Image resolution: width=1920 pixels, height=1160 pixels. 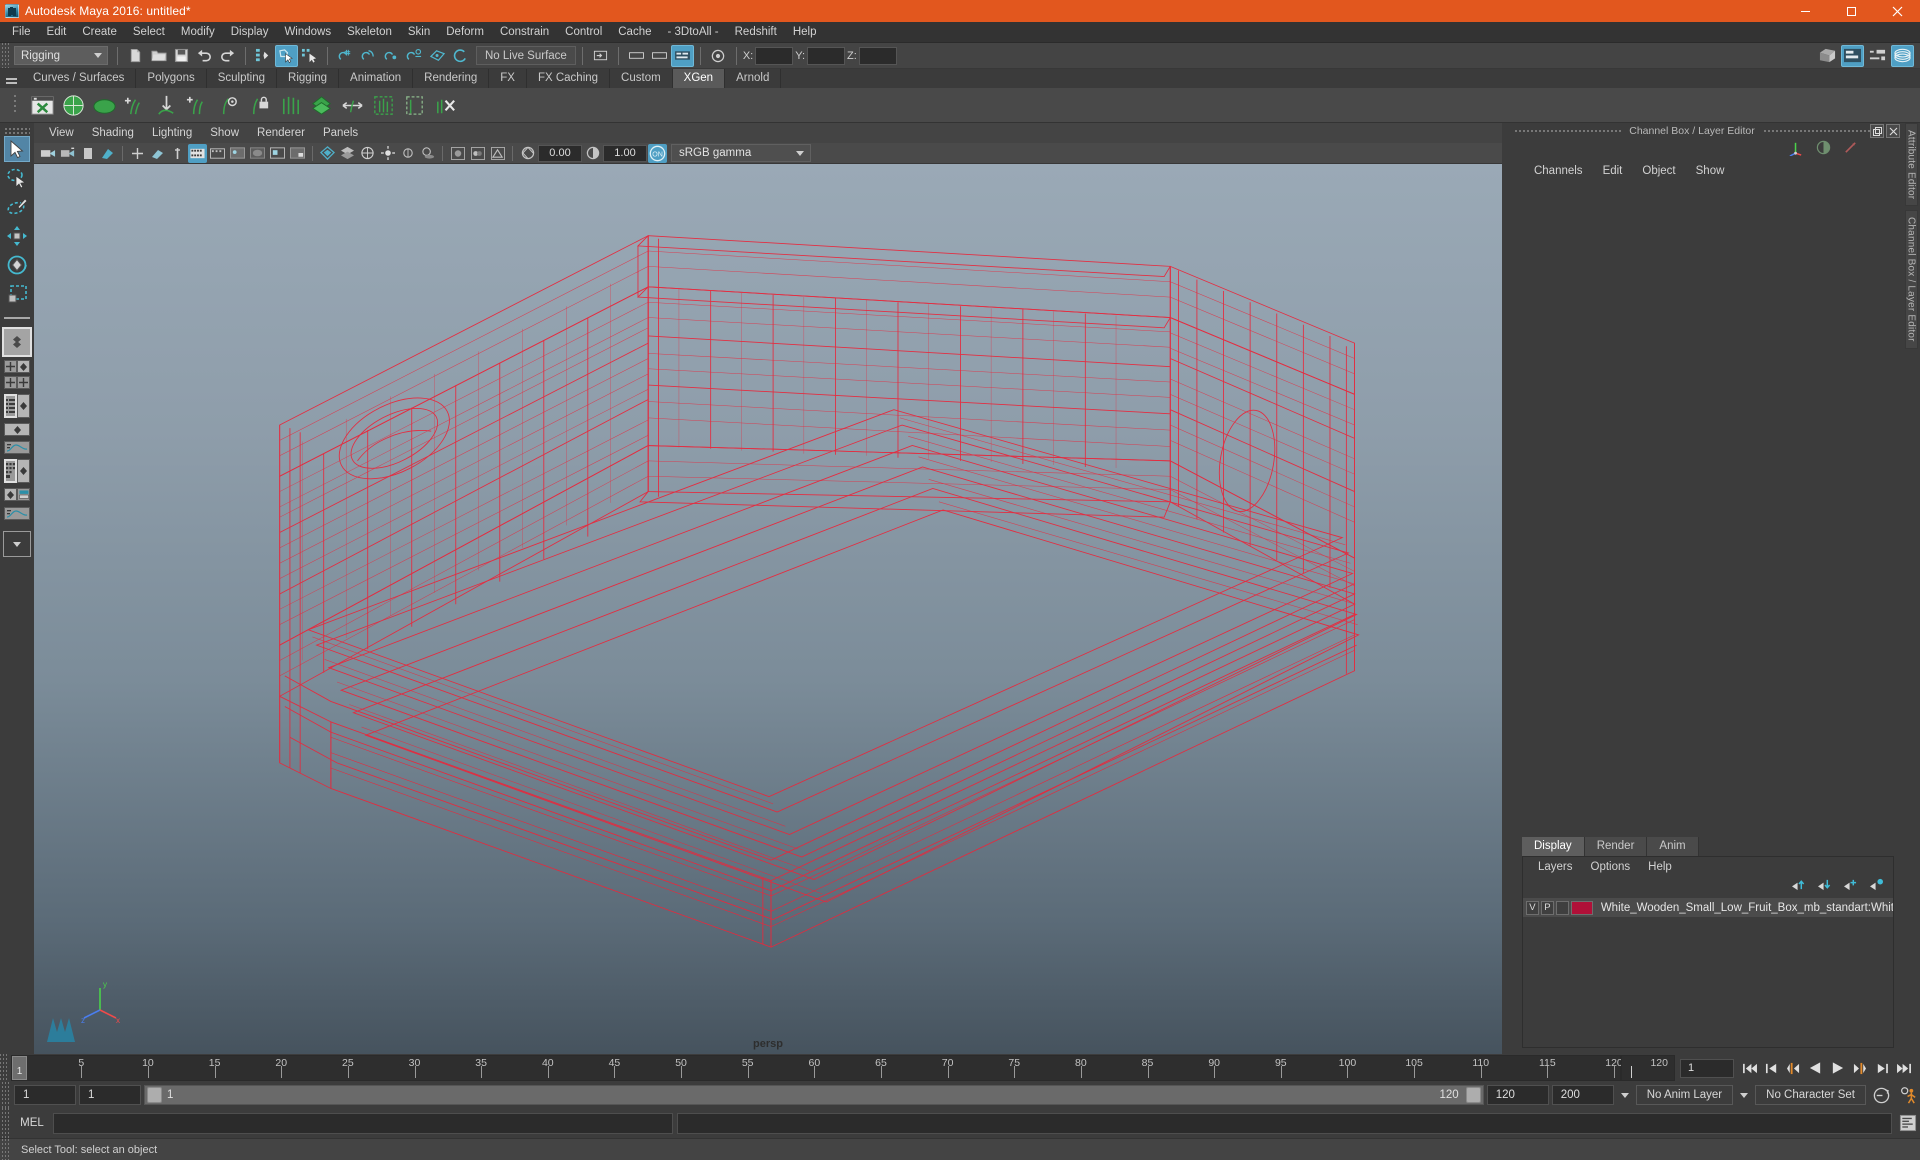 What do you see at coordinates (181, 56) in the screenshot?
I see `save-scene-icon` at bounding box center [181, 56].